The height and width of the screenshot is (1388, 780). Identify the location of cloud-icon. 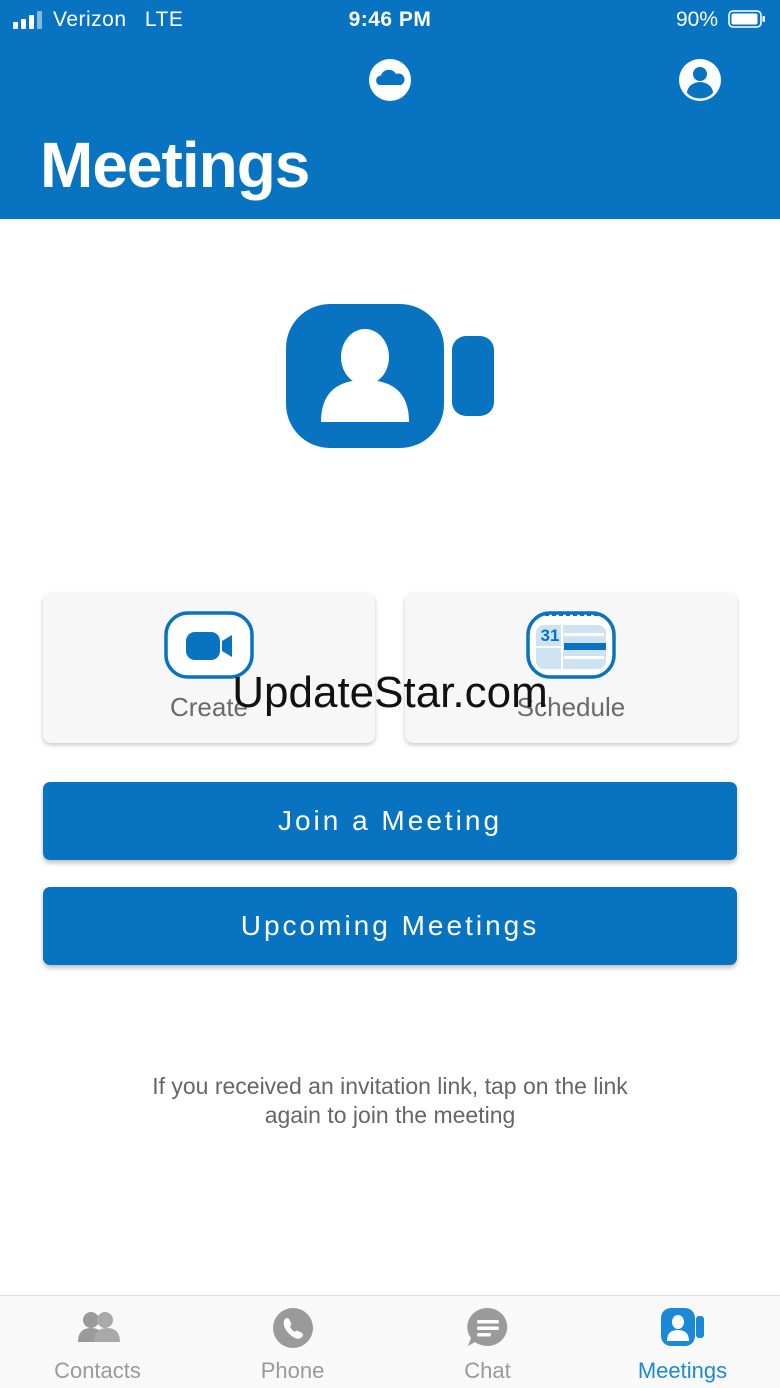
(390, 80).